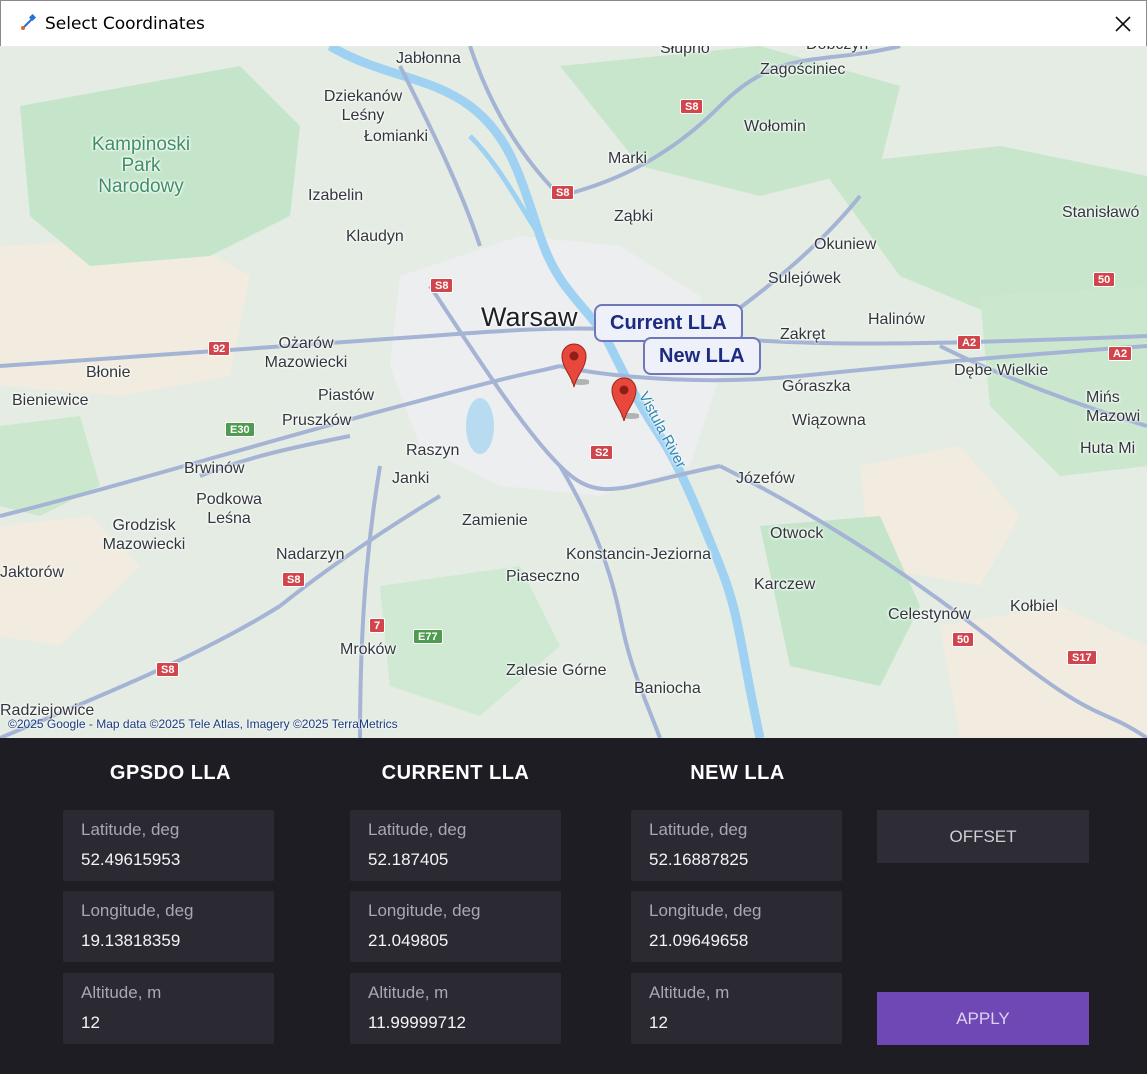 Image resolution: width=1147 pixels, height=1074 pixels. What do you see at coordinates (698, 941) in the screenshot?
I see `field-value: 21.09649658` at bounding box center [698, 941].